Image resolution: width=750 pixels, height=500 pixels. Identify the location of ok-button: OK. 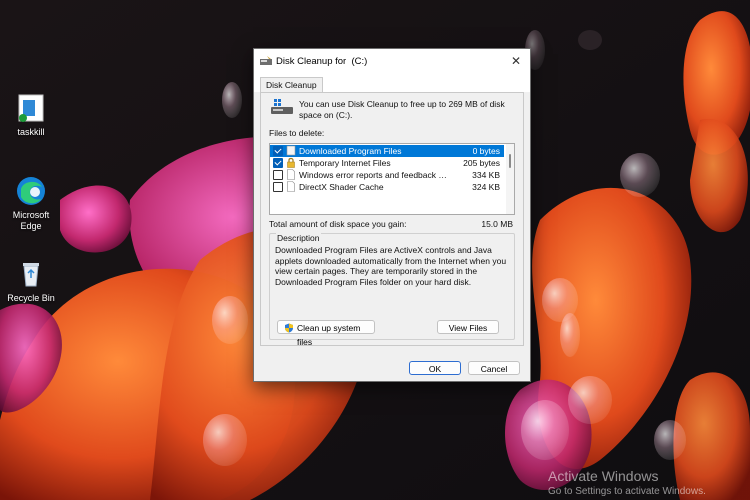
(435, 368).